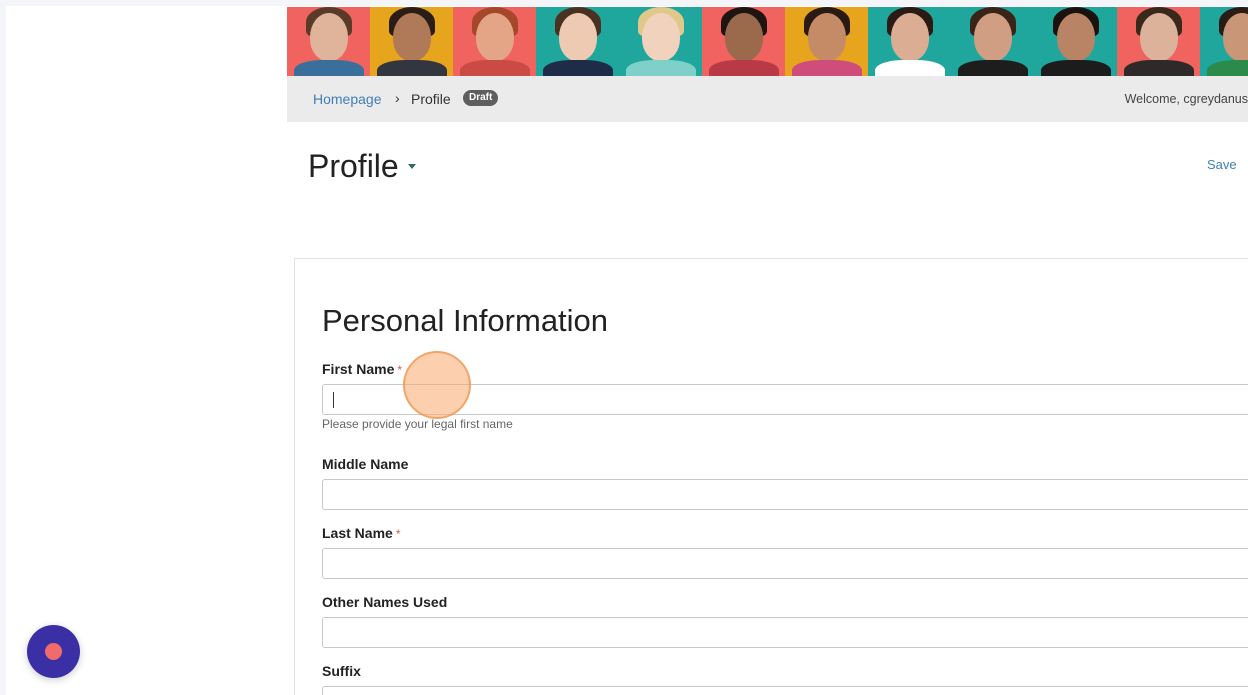 The height and width of the screenshot is (695, 1248). Describe the element at coordinates (365, 464) in the screenshot. I see `middle-name-label: Middle Name` at that location.